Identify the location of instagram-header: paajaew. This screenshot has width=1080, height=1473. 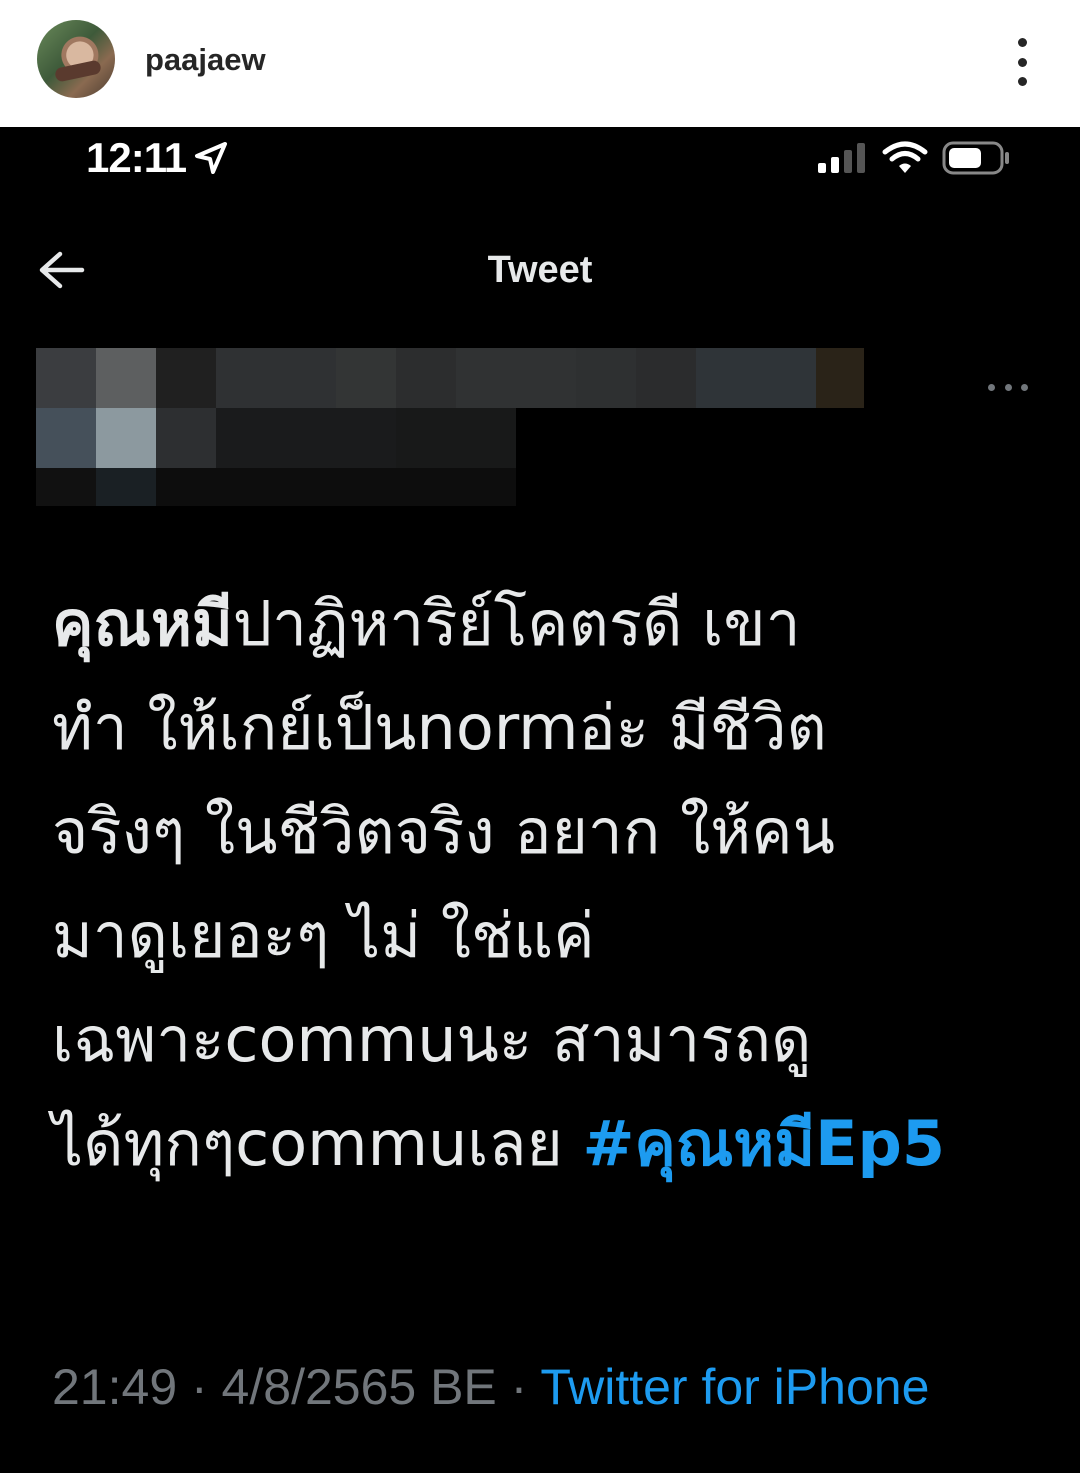
(540, 63).